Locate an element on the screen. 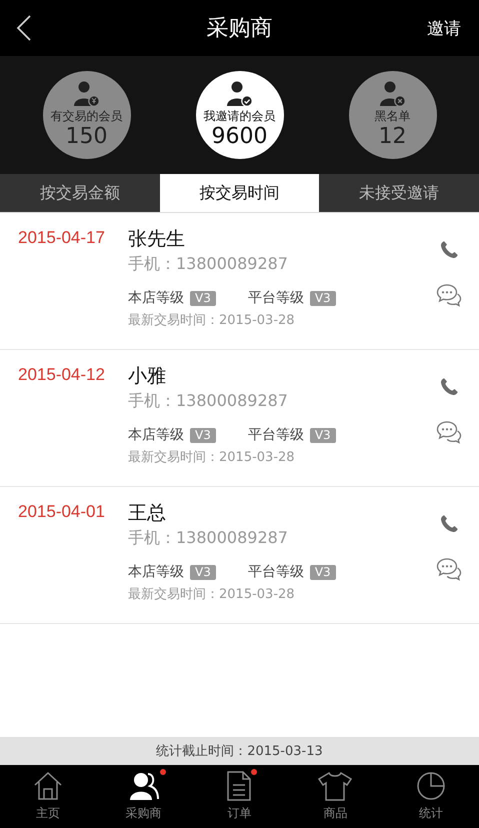 This screenshot has height=828, width=479. member-name: 小雅 is located at coordinates (147, 376).